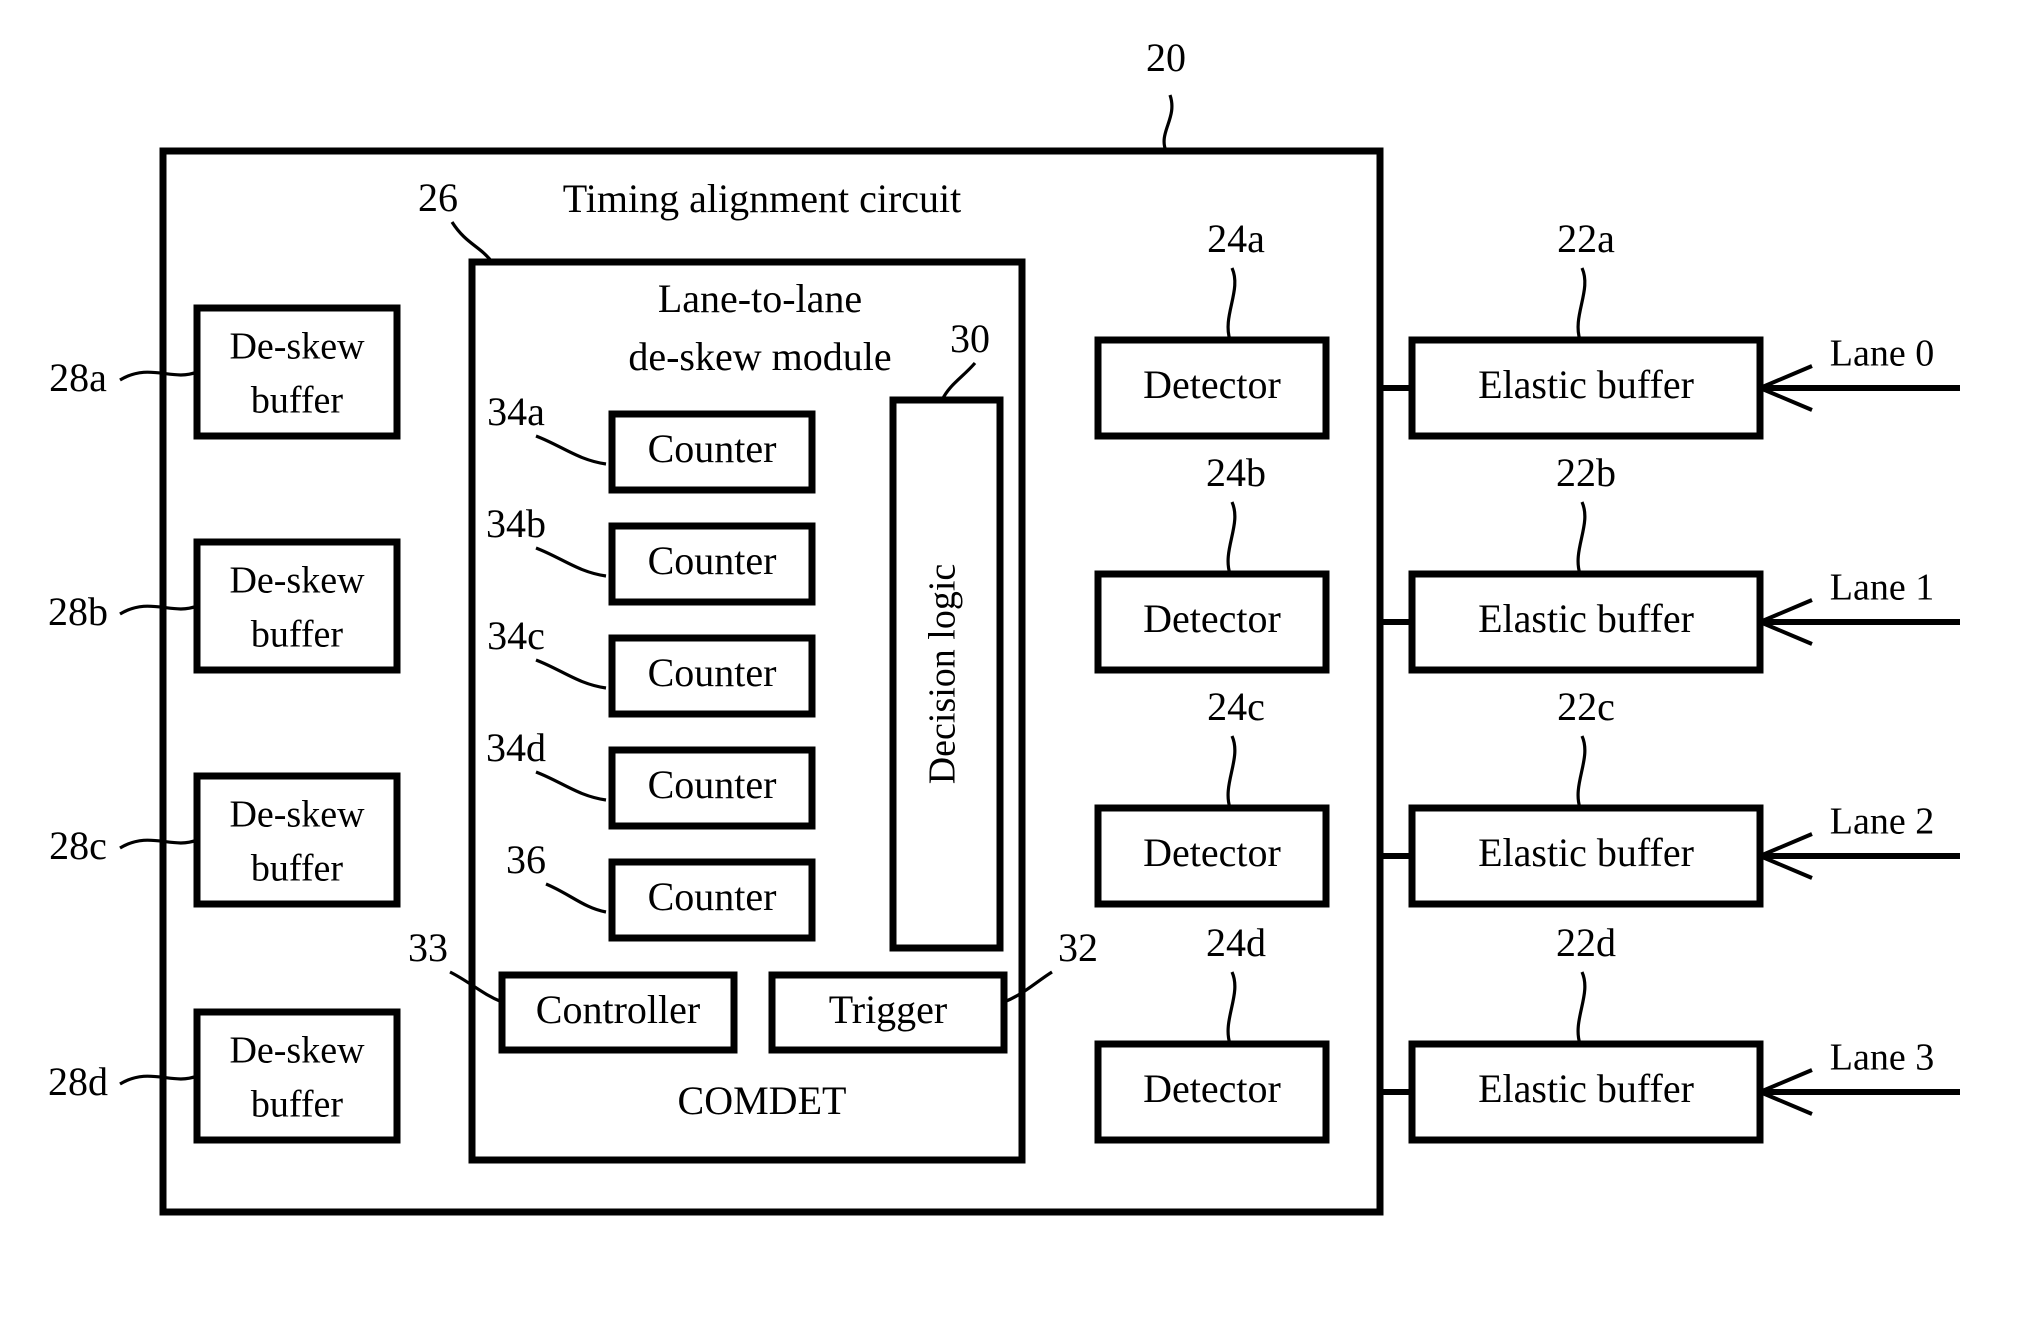  Describe the element at coordinates (712, 560) in the screenshot. I see `counter-b-label: Counter` at that location.